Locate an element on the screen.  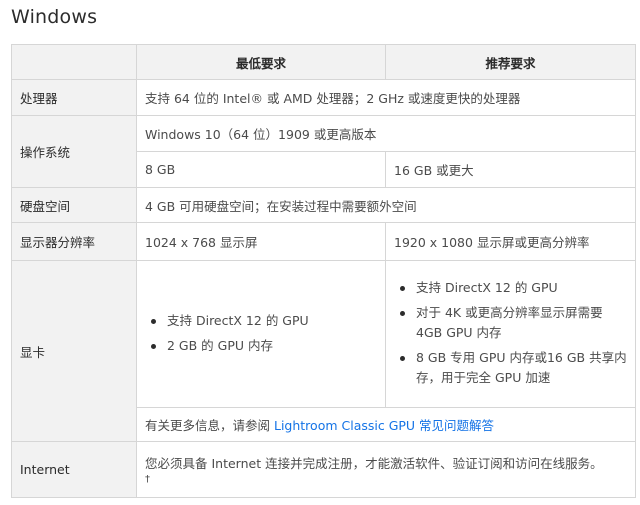
resolution-recommended-value: 1920 x 1080 显示屏或更高分辨率 is located at coordinates (510, 241).